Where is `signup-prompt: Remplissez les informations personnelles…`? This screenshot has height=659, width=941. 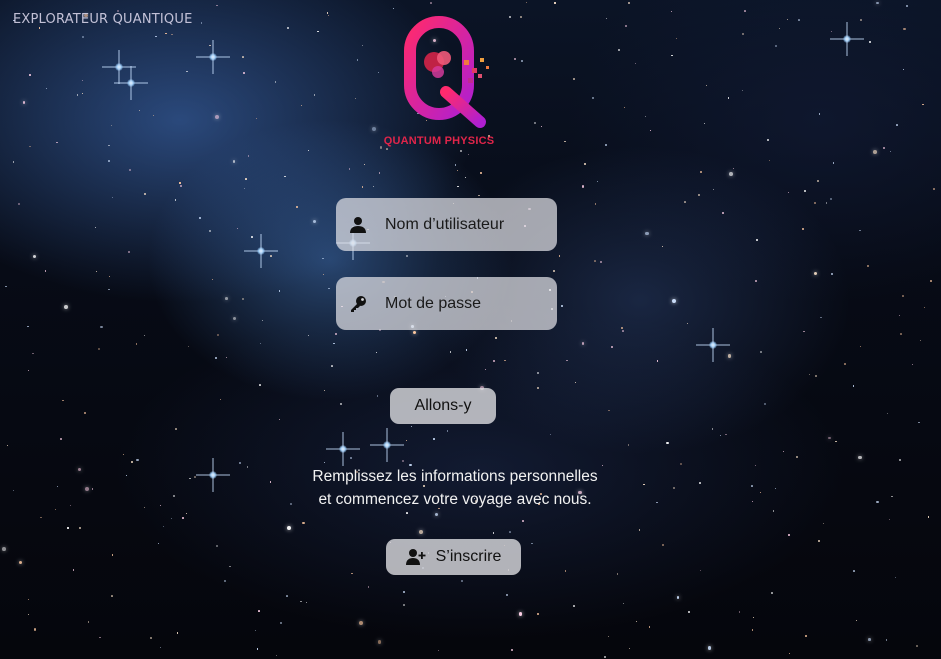
signup-prompt: Remplissez les informations personnelles… is located at coordinates (455, 488).